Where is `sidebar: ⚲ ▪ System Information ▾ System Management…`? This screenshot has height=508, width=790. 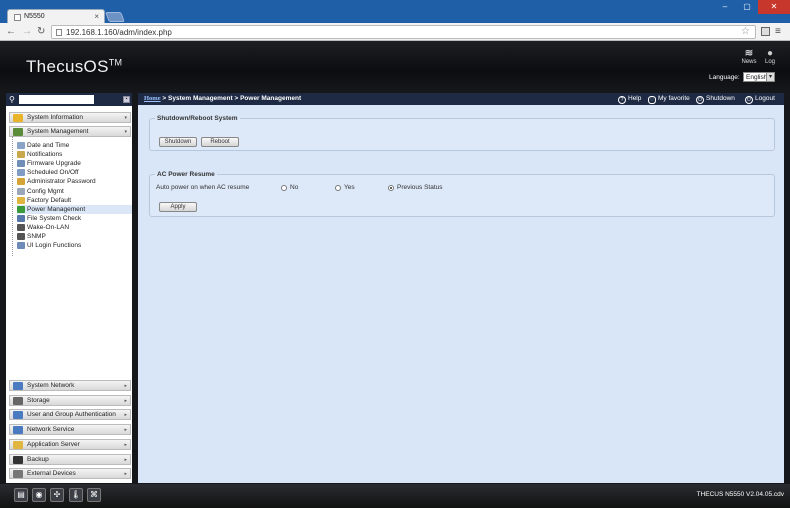
sidebar: ⚲ ▪ System Information ▾ System Management… is located at coordinates (69, 288).